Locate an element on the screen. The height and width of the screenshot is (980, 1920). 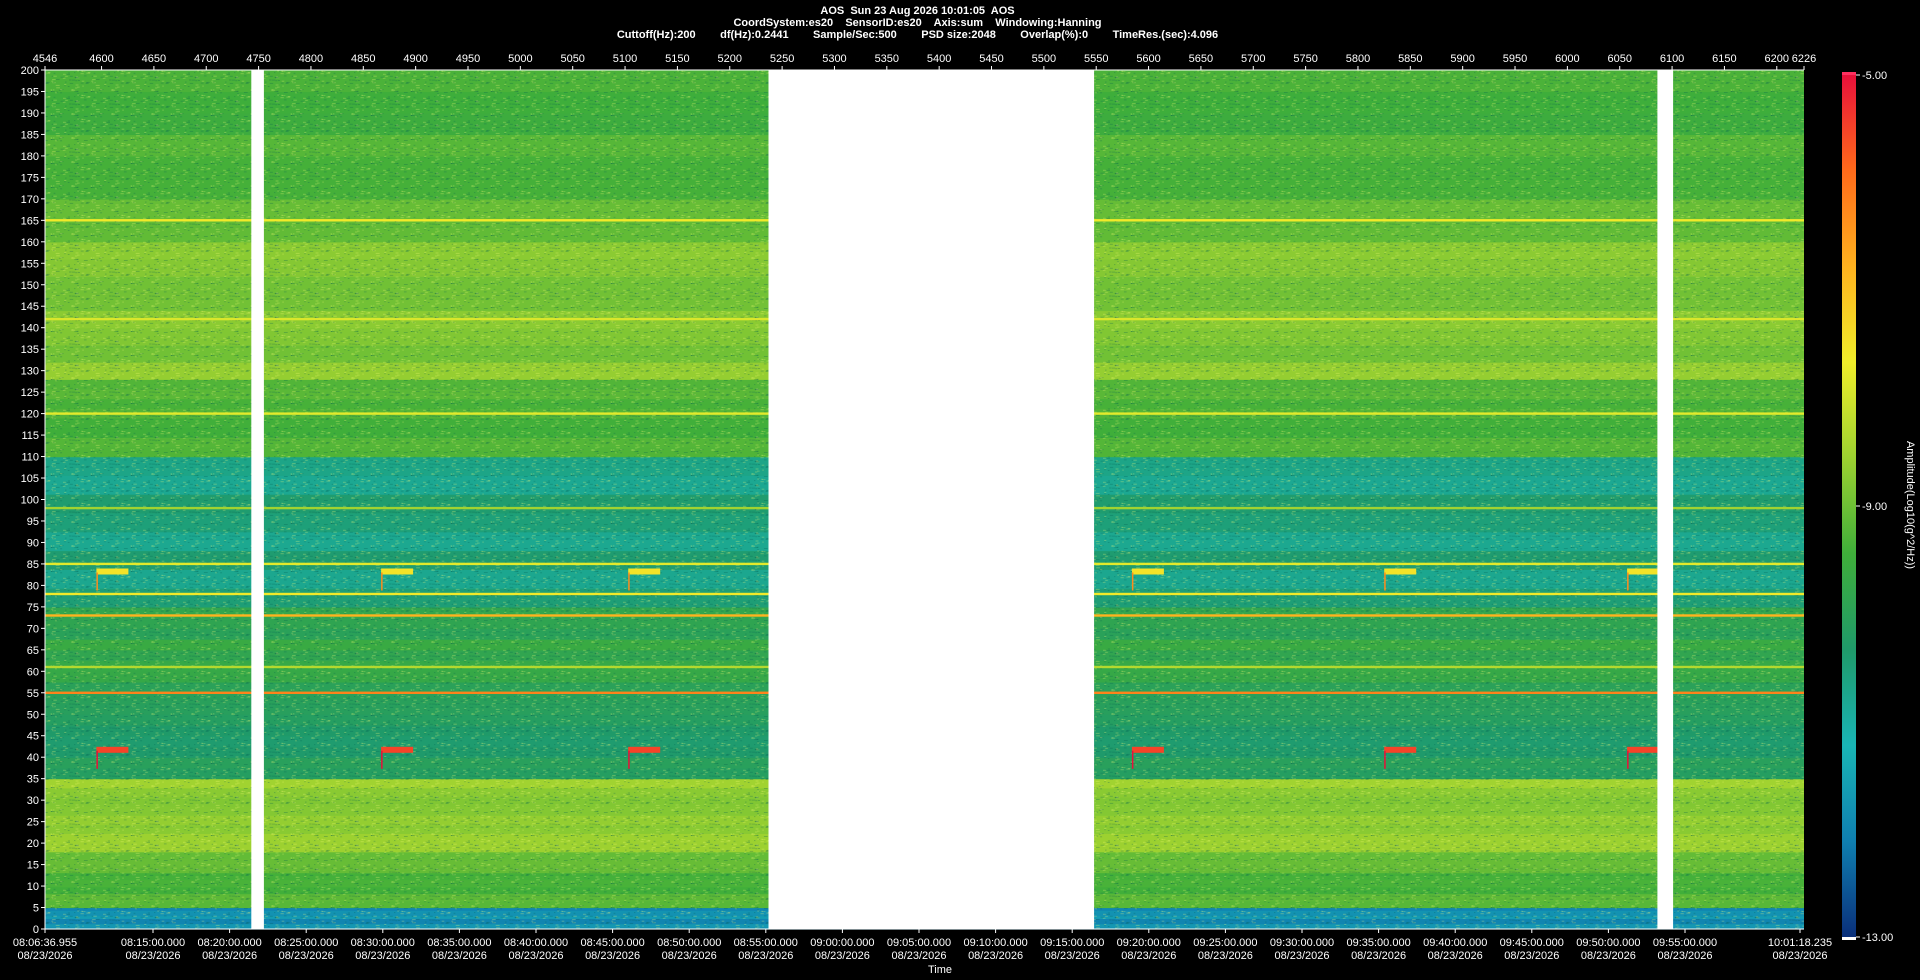
y-tick-label: 45 is located at coordinates (33, 737).